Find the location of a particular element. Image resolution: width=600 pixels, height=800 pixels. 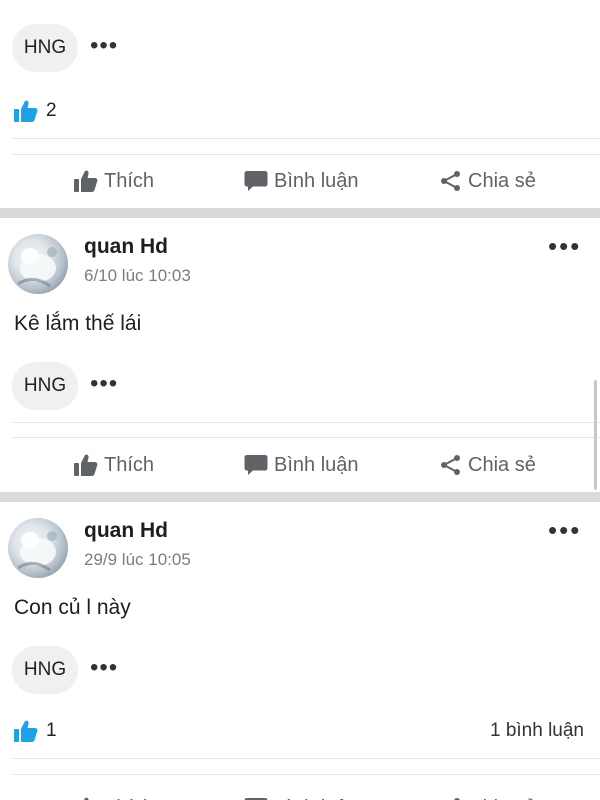

post1-timestamp: 6/10 lúc 10:03 is located at coordinates (137, 276).